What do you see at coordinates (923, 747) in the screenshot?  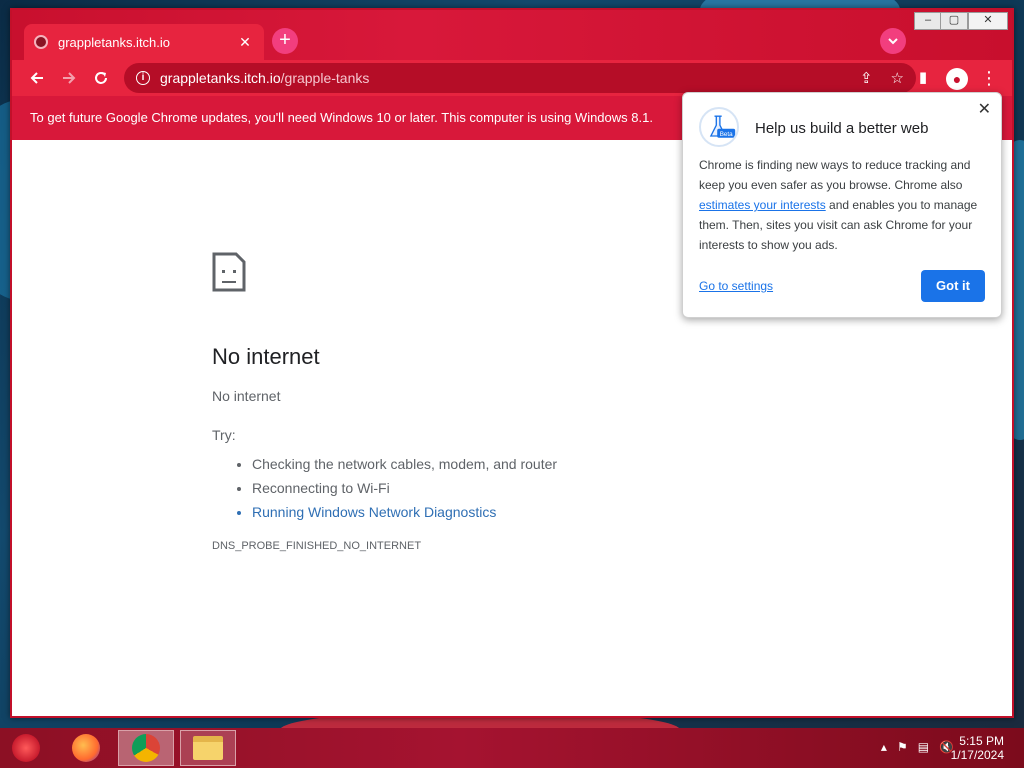 I see `network-icon: ▤` at bounding box center [923, 747].